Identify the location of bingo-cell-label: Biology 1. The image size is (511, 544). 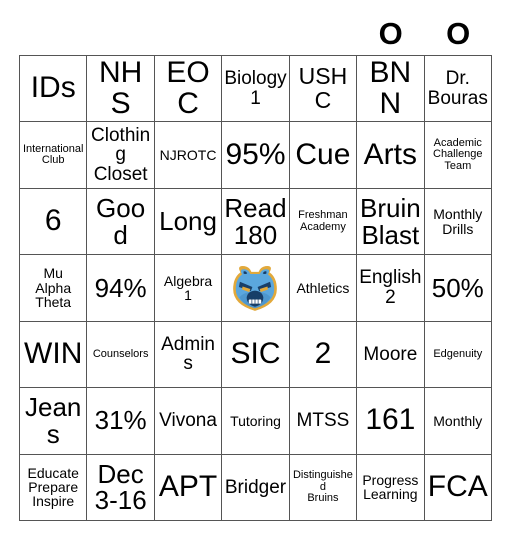
(255, 88).